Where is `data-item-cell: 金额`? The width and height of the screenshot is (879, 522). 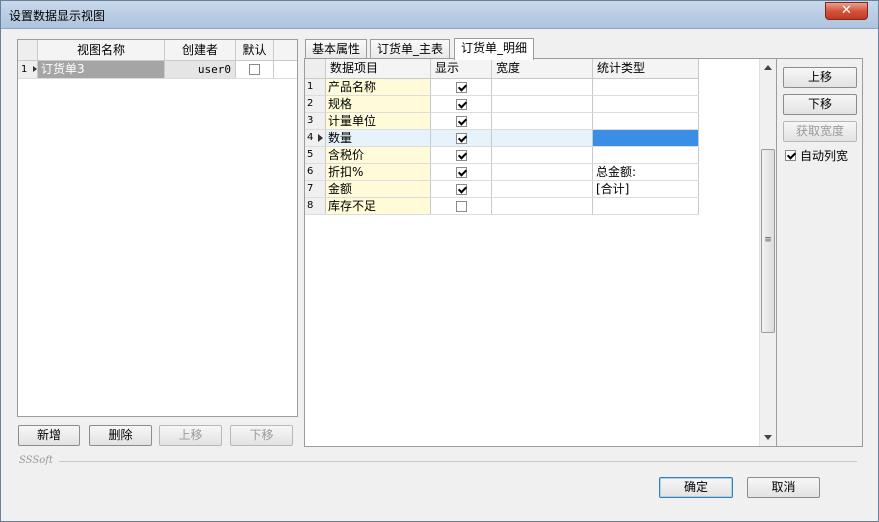 data-item-cell: 金额 is located at coordinates (378, 189).